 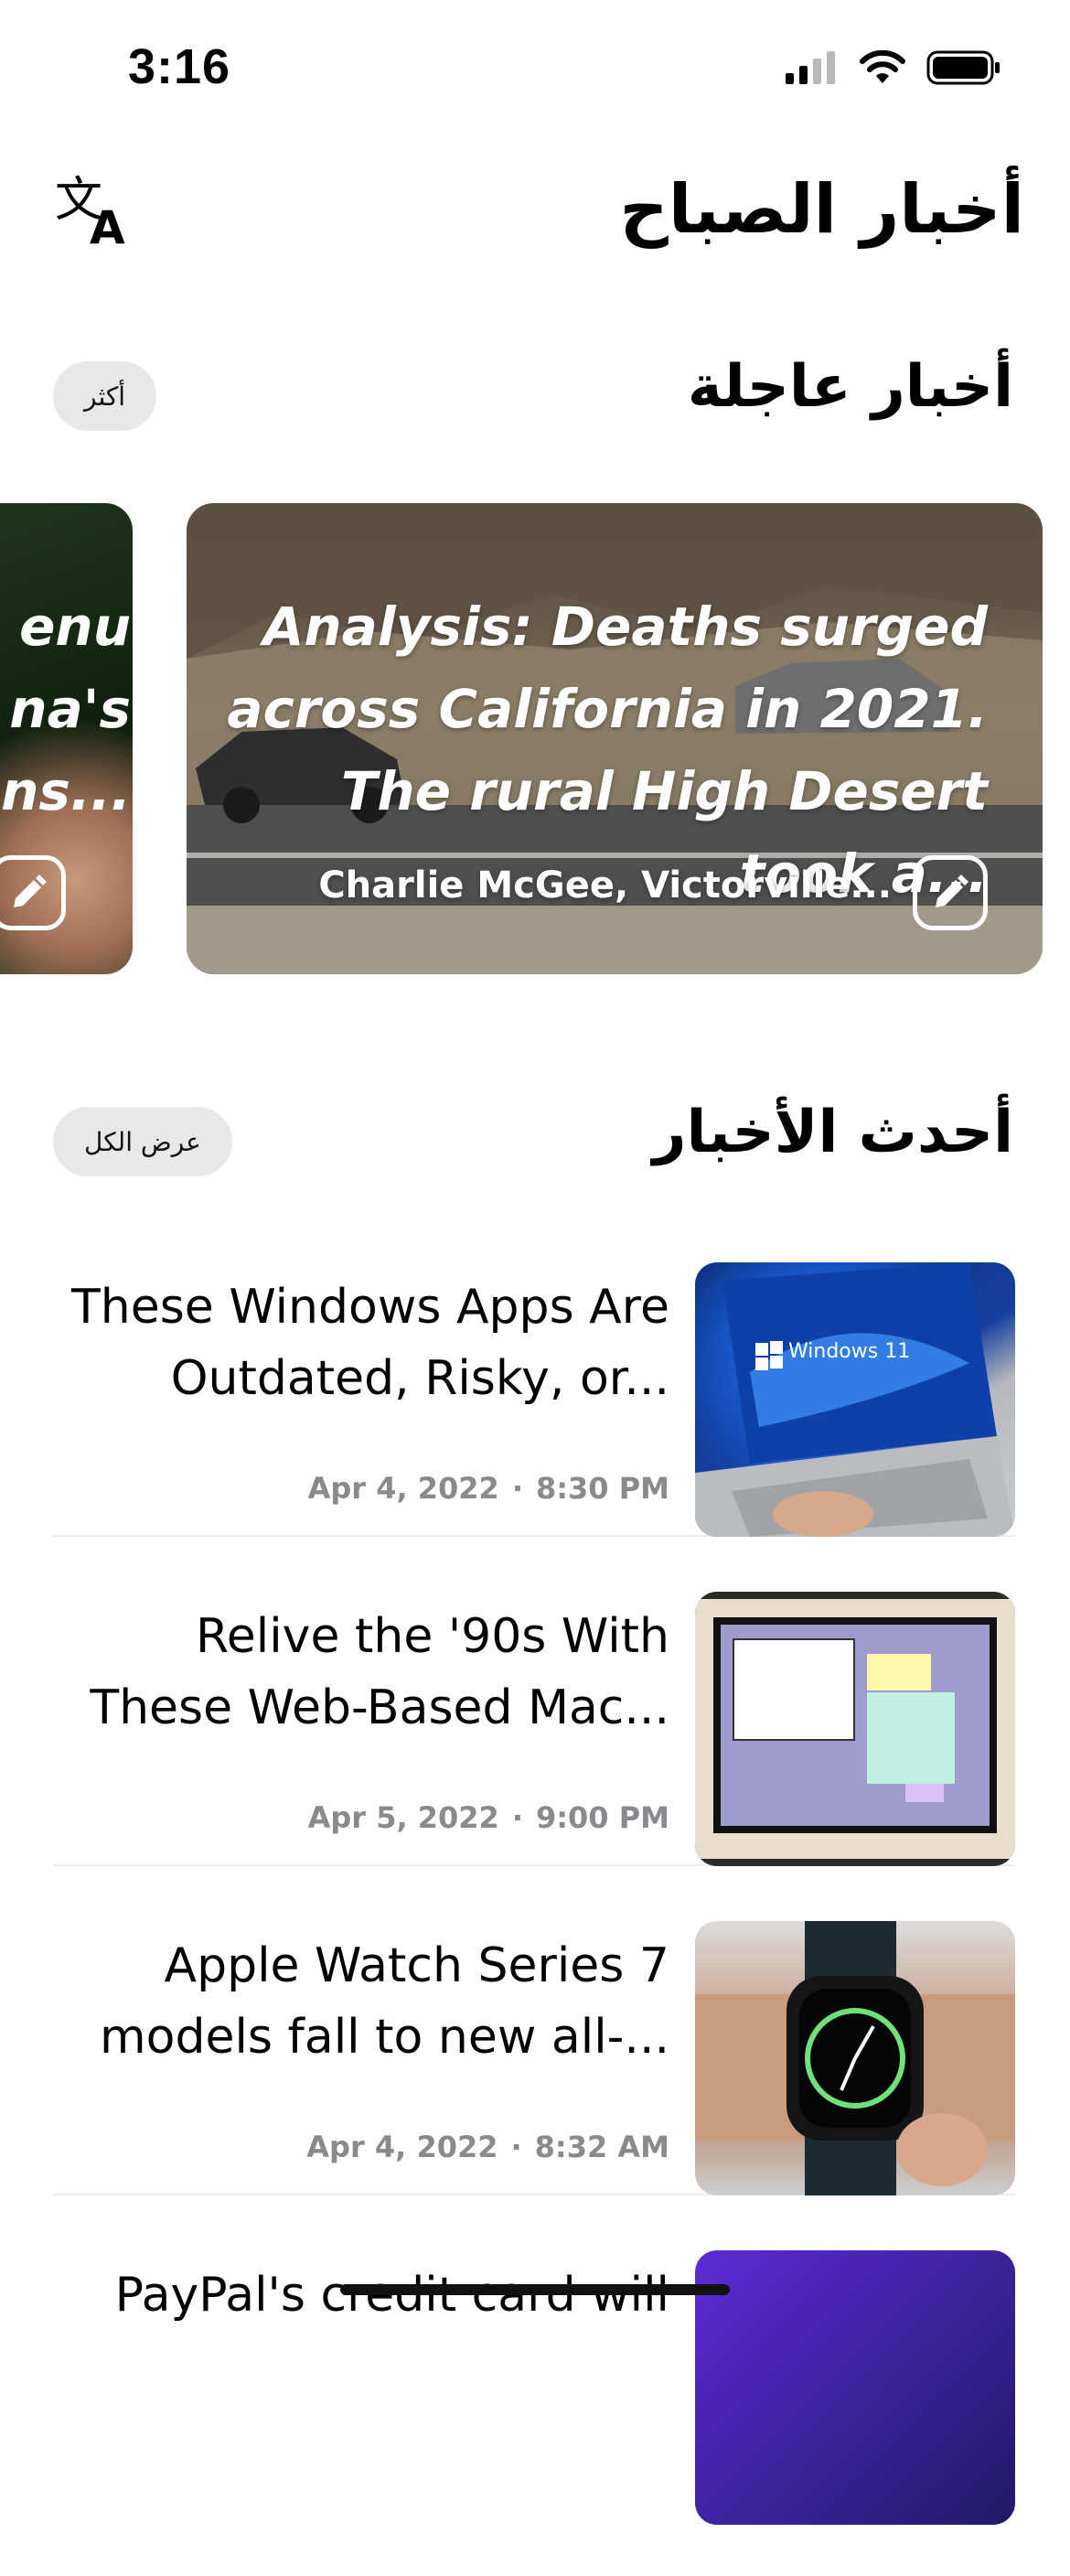 What do you see at coordinates (533, 393) in the screenshot?
I see `breaking-news-header: أخبار عاجلة أكثر` at bounding box center [533, 393].